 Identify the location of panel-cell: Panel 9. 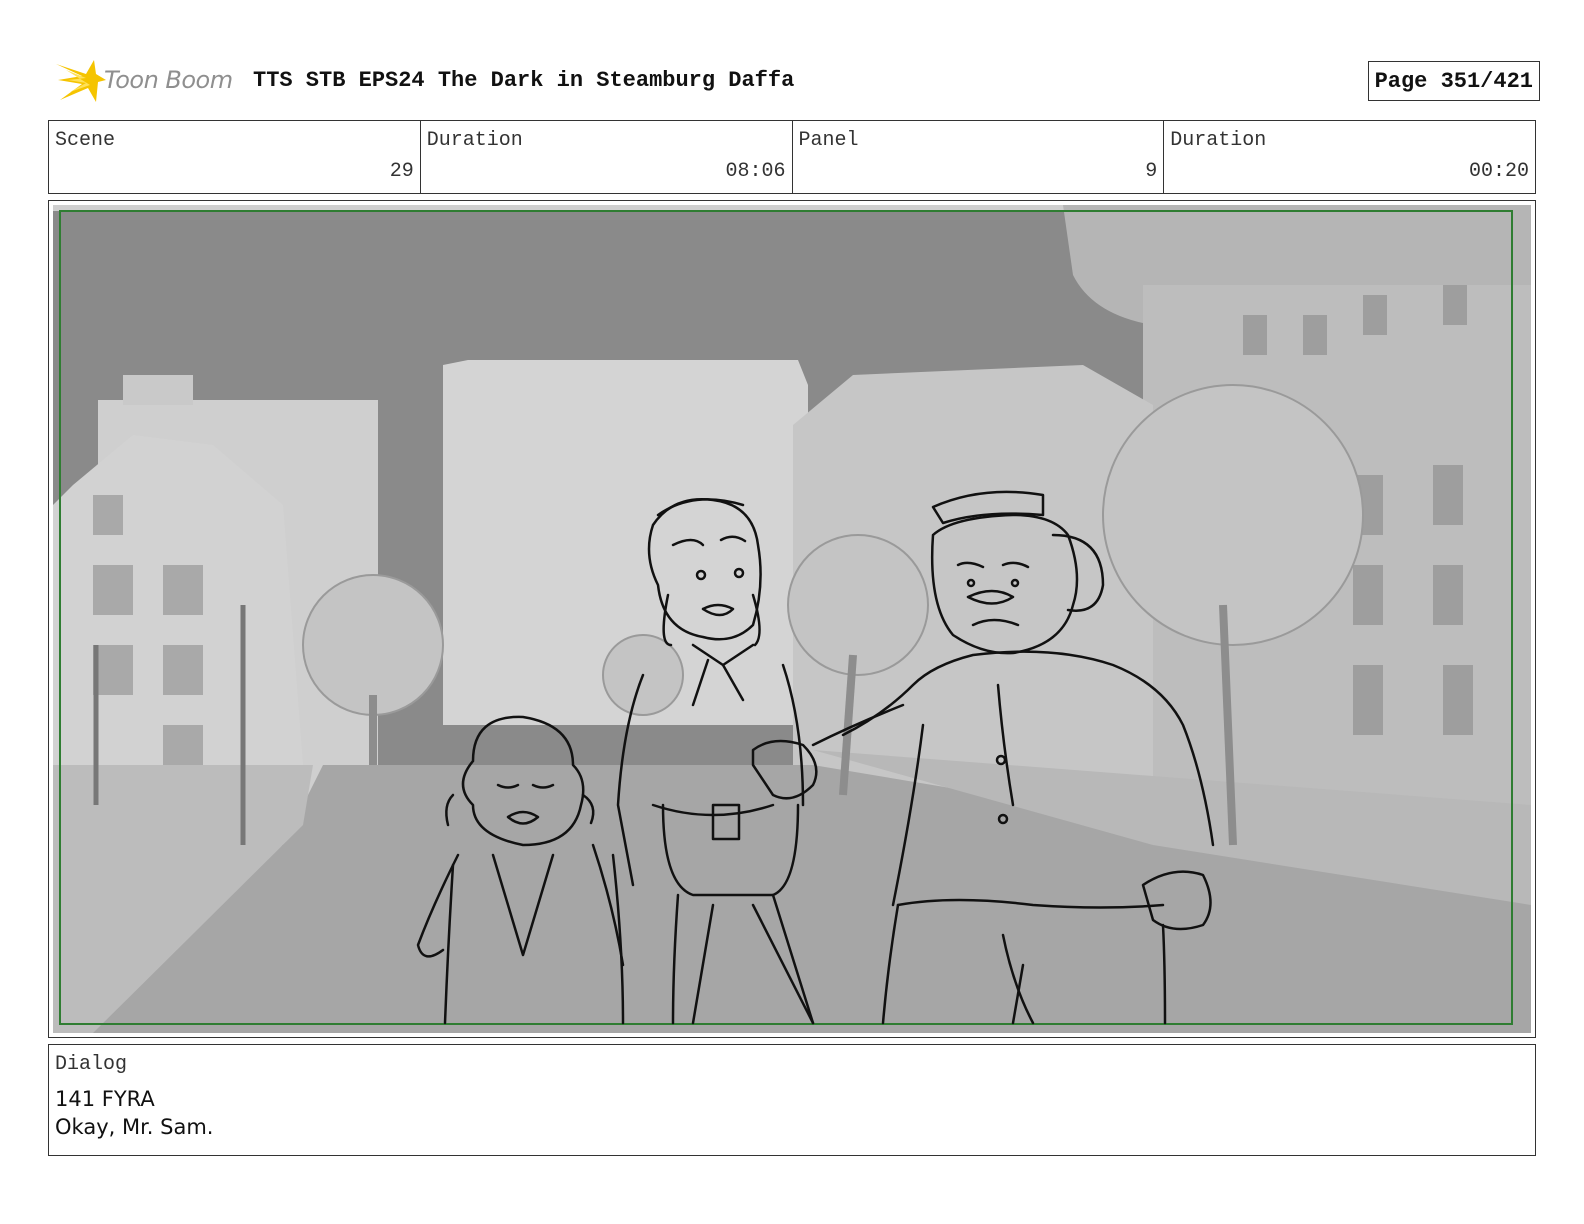
(979, 157).